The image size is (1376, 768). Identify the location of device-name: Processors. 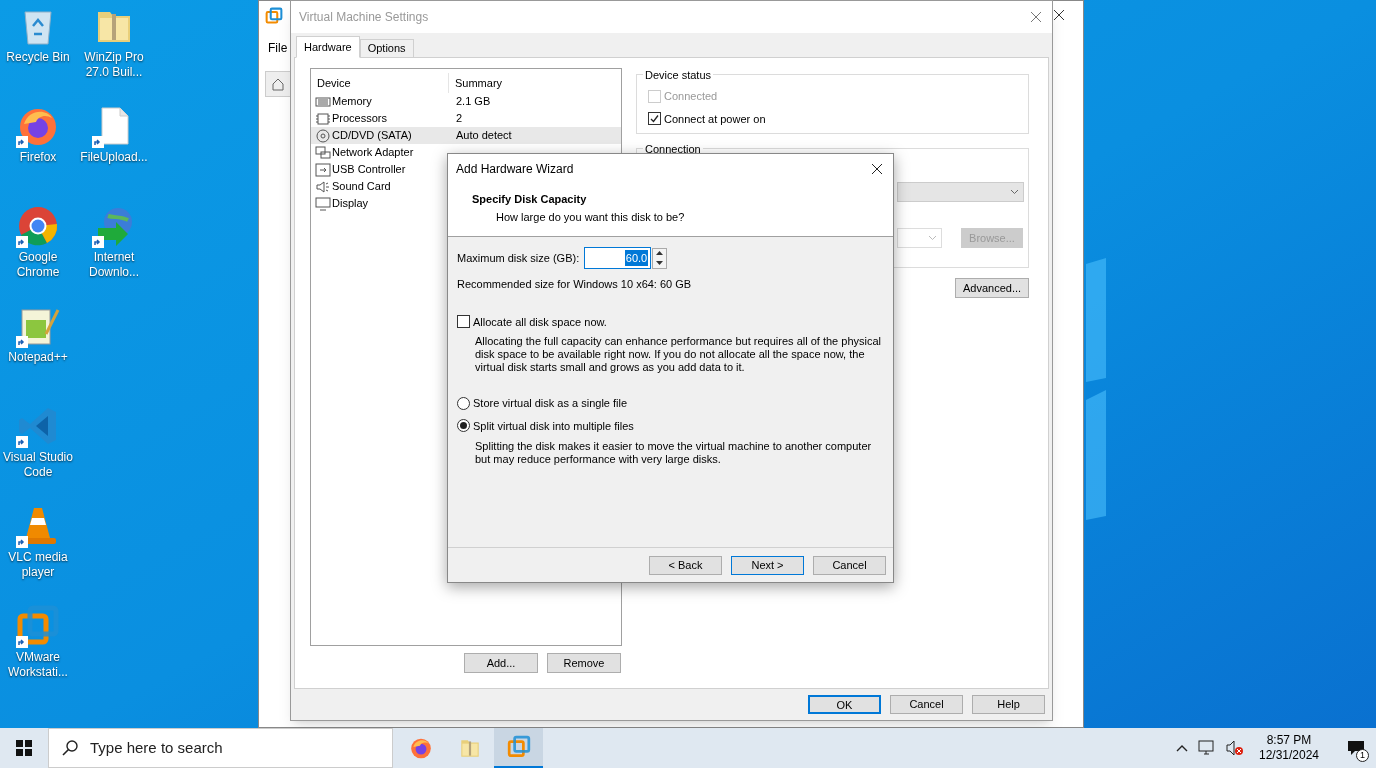
(360, 119).